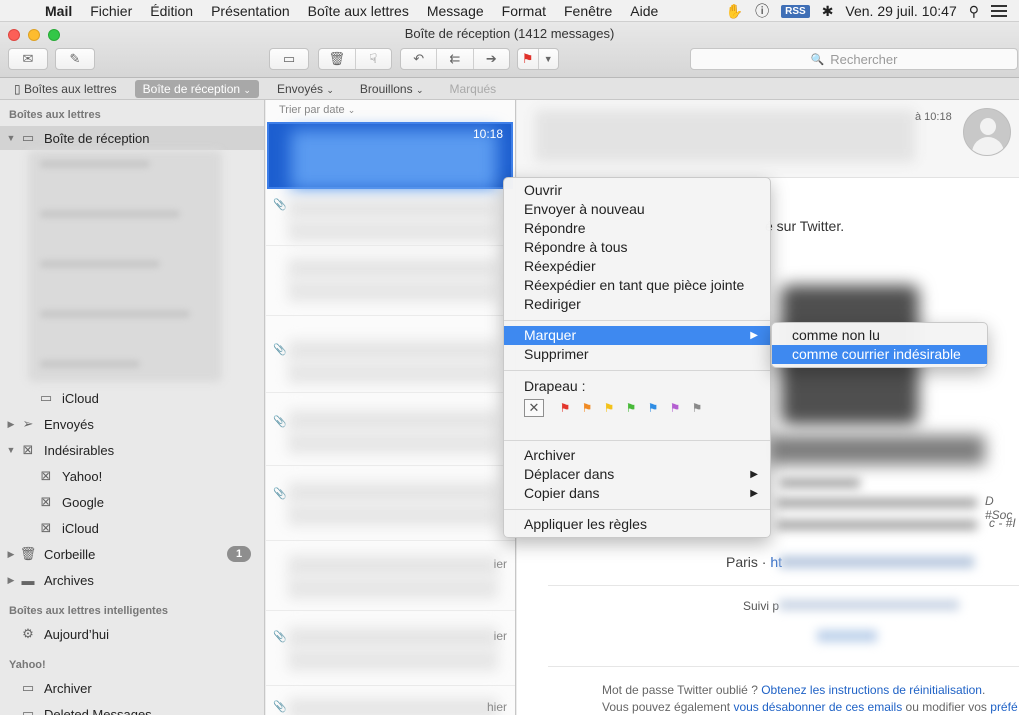  What do you see at coordinates (754, 562) in the screenshot?
I see `location-line: Paris · ht` at bounding box center [754, 562].